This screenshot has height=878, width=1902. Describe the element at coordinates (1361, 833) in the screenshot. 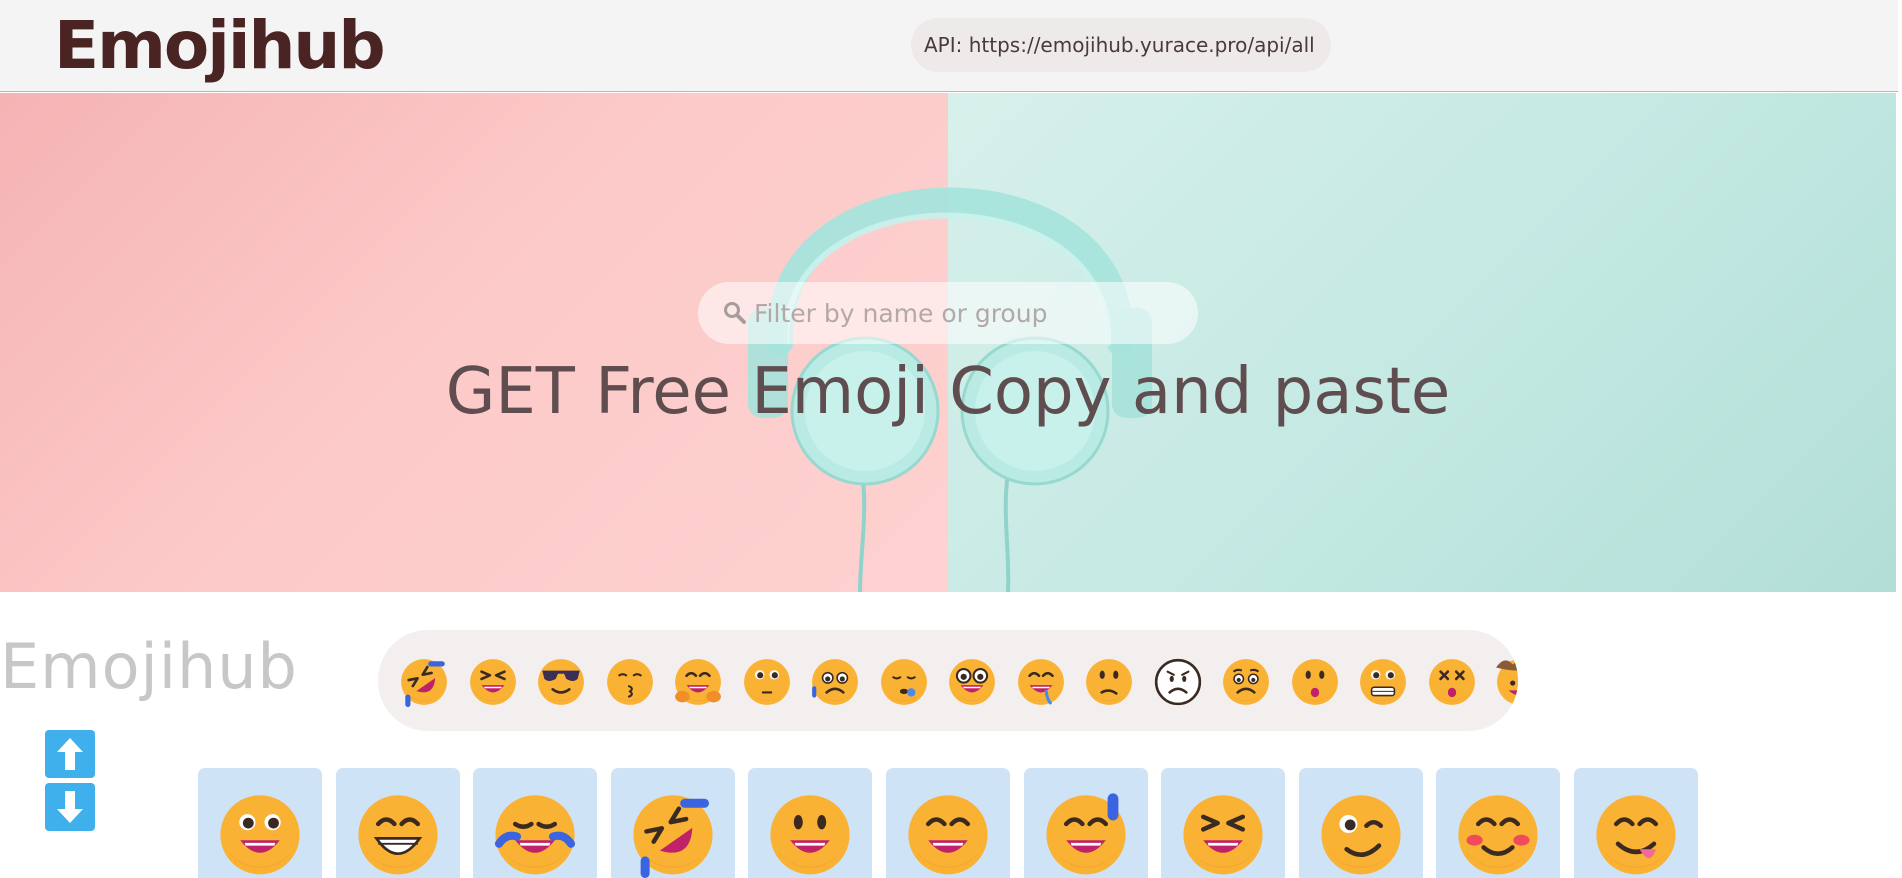

I see `winking-icon` at that location.